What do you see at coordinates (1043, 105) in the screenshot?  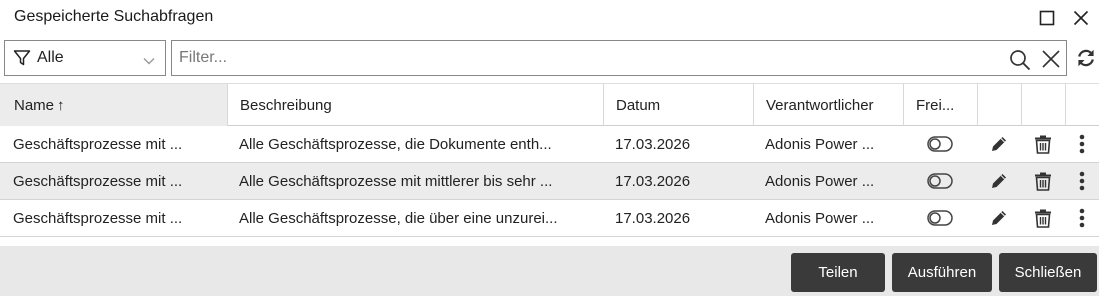 I see `column-header-delete` at bounding box center [1043, 105].